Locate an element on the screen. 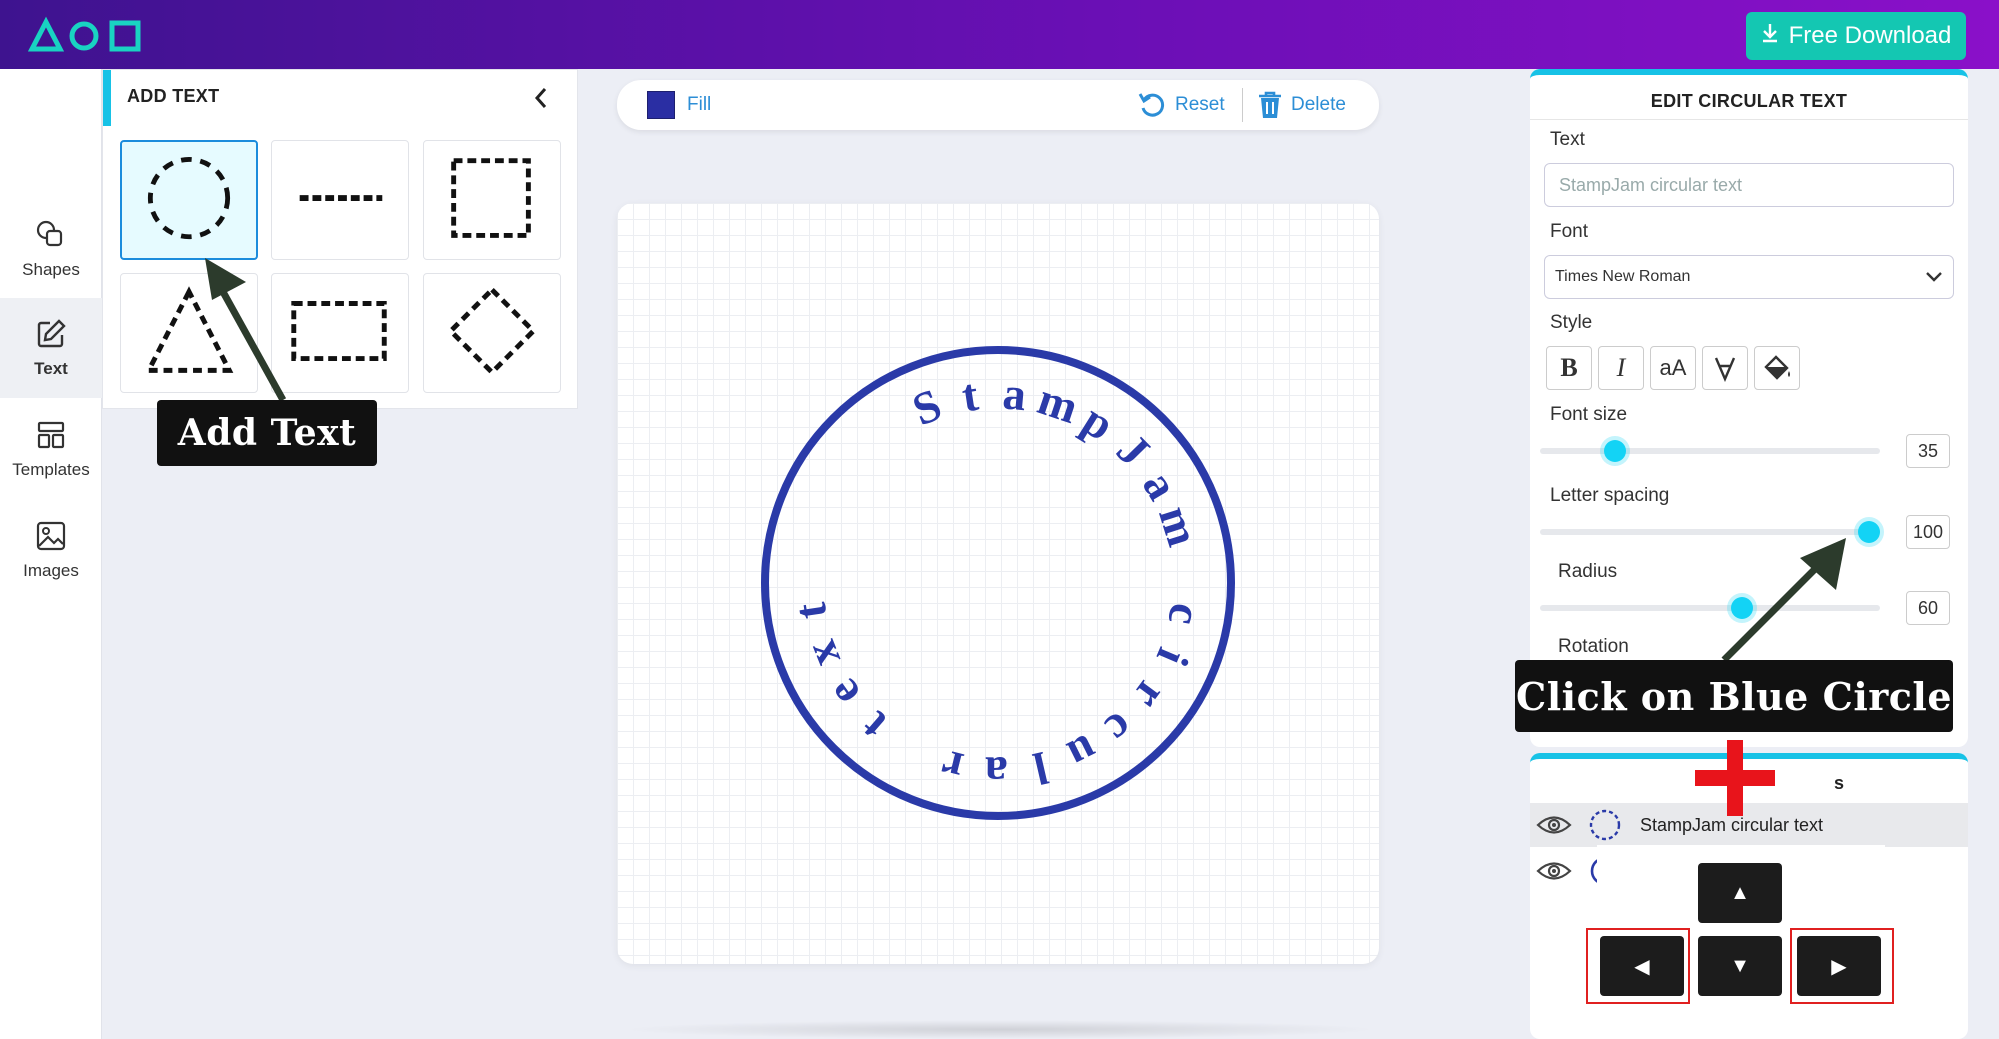 The image size is (1999, 1039). move-up-button: ▲ is located at coordinates (1740, 893).